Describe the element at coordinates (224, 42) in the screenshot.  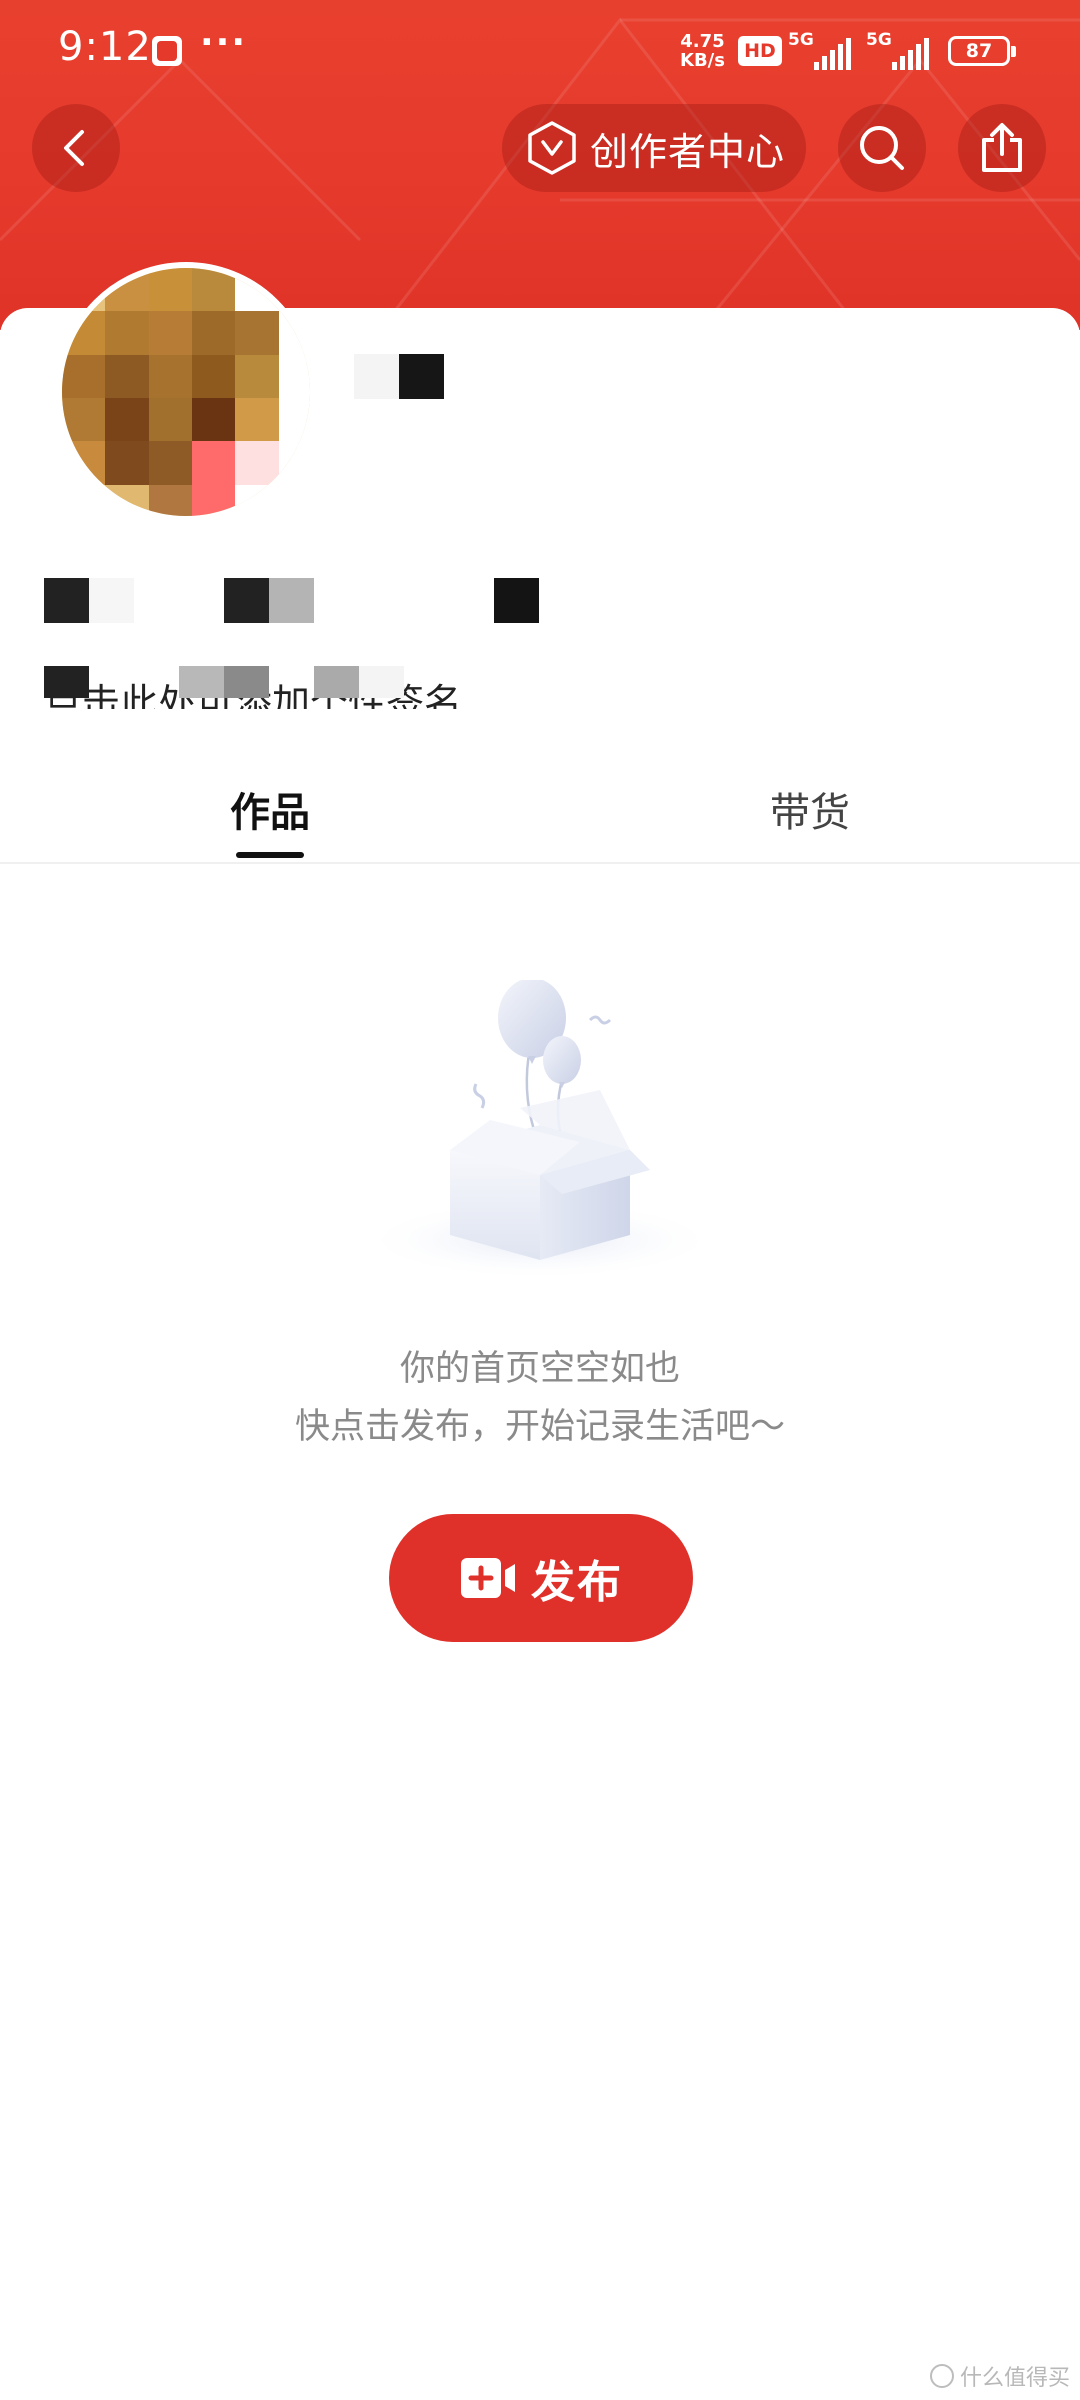
I see `more-notifications-icon: ···` at that location.